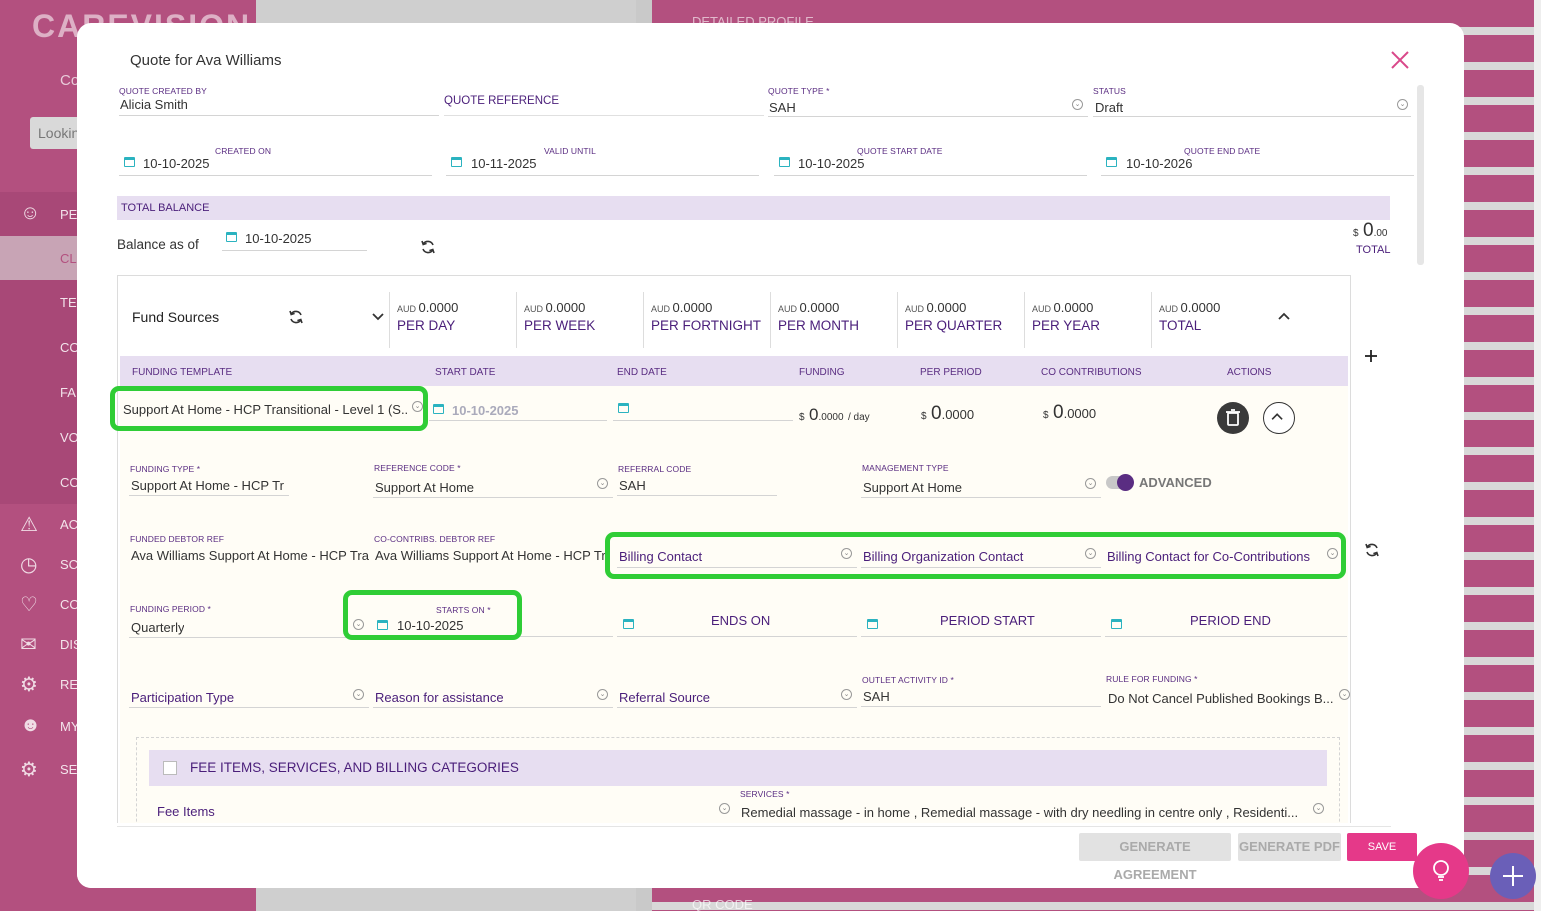  I want to click on modal-scrollbar, so click(1420, 175).